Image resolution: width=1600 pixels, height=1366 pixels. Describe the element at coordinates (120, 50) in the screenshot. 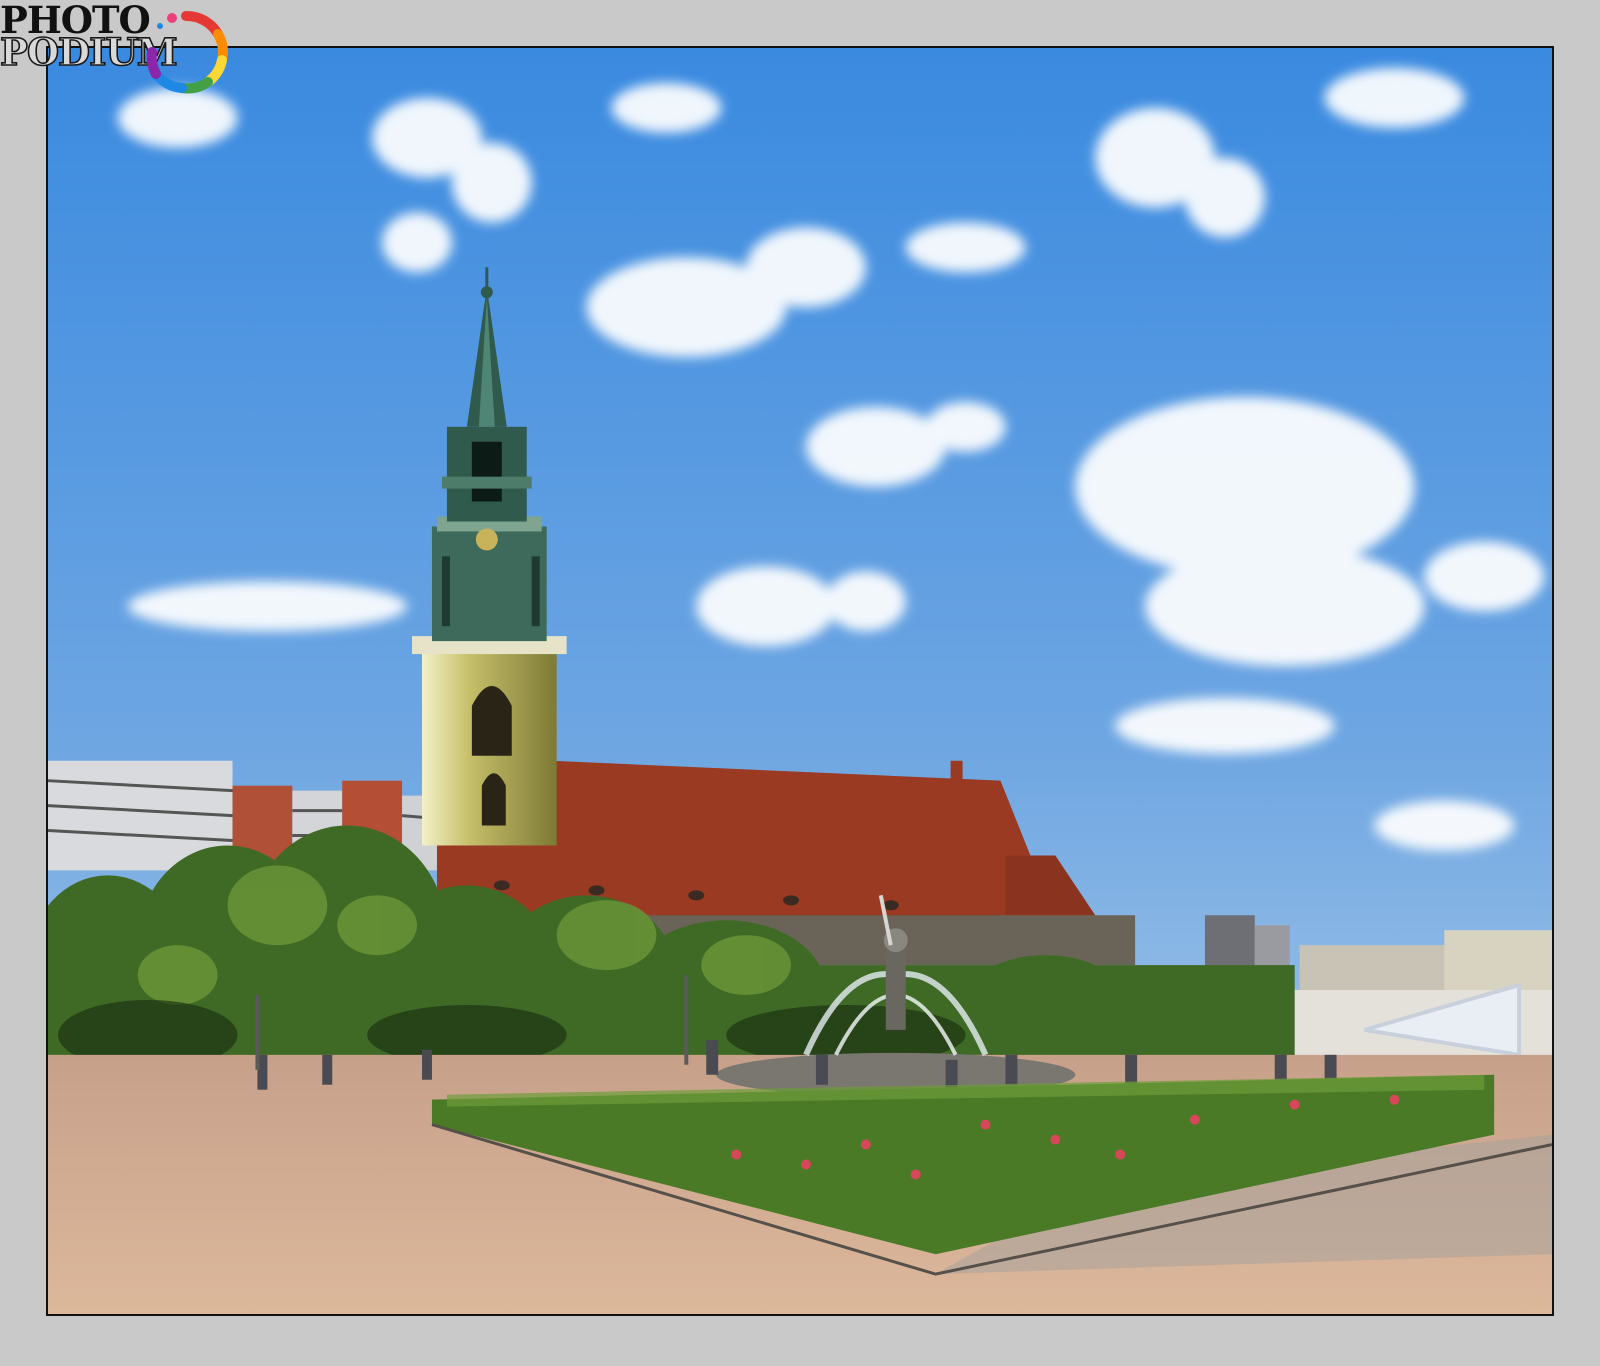

I see `photopodium-logo: PHOTO PODIUM` at that location.